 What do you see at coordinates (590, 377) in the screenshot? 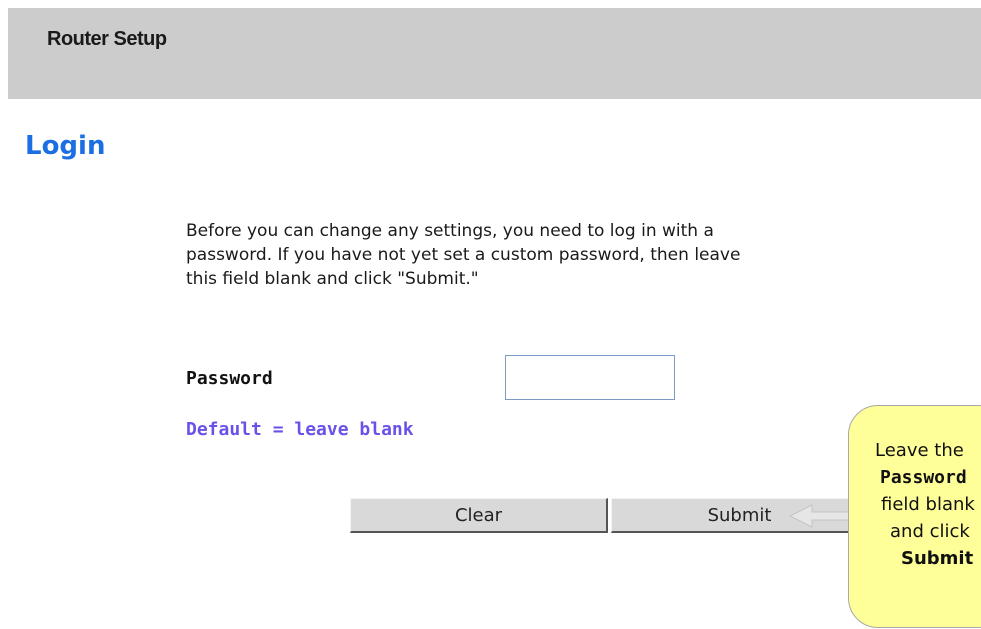
I see `password-input` at bounding box center [590, 377].